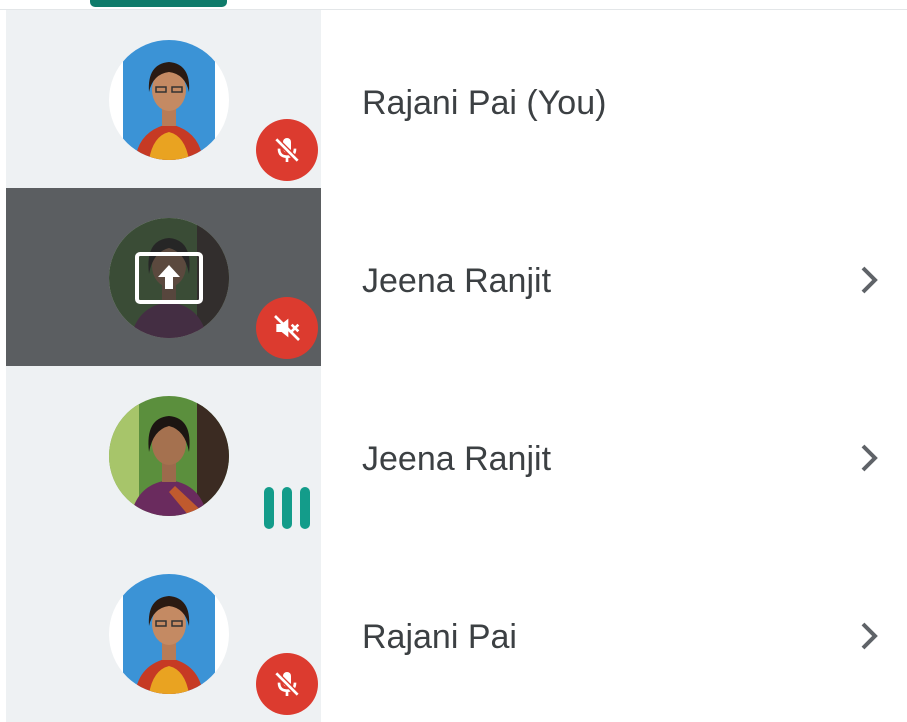 The width and height of the screenshot is (907, 722). Describe the element at coordinates (484, 103) in the screenshot. I see `participant-name: Rajani Pai (You)` at that location.